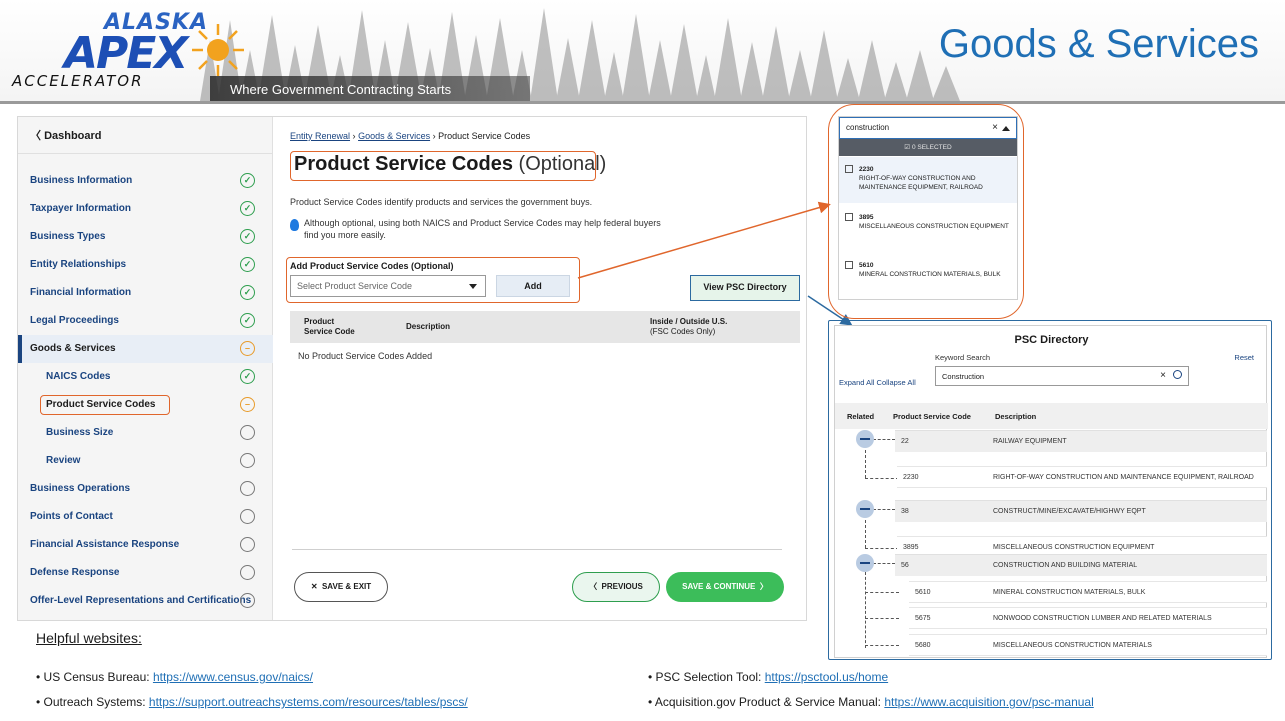 The width and height of the screenshot is (1285, 721). I want to click on sidebar-item-legal-proceedings: Legal Proceedings ✓, so click(145, 321).